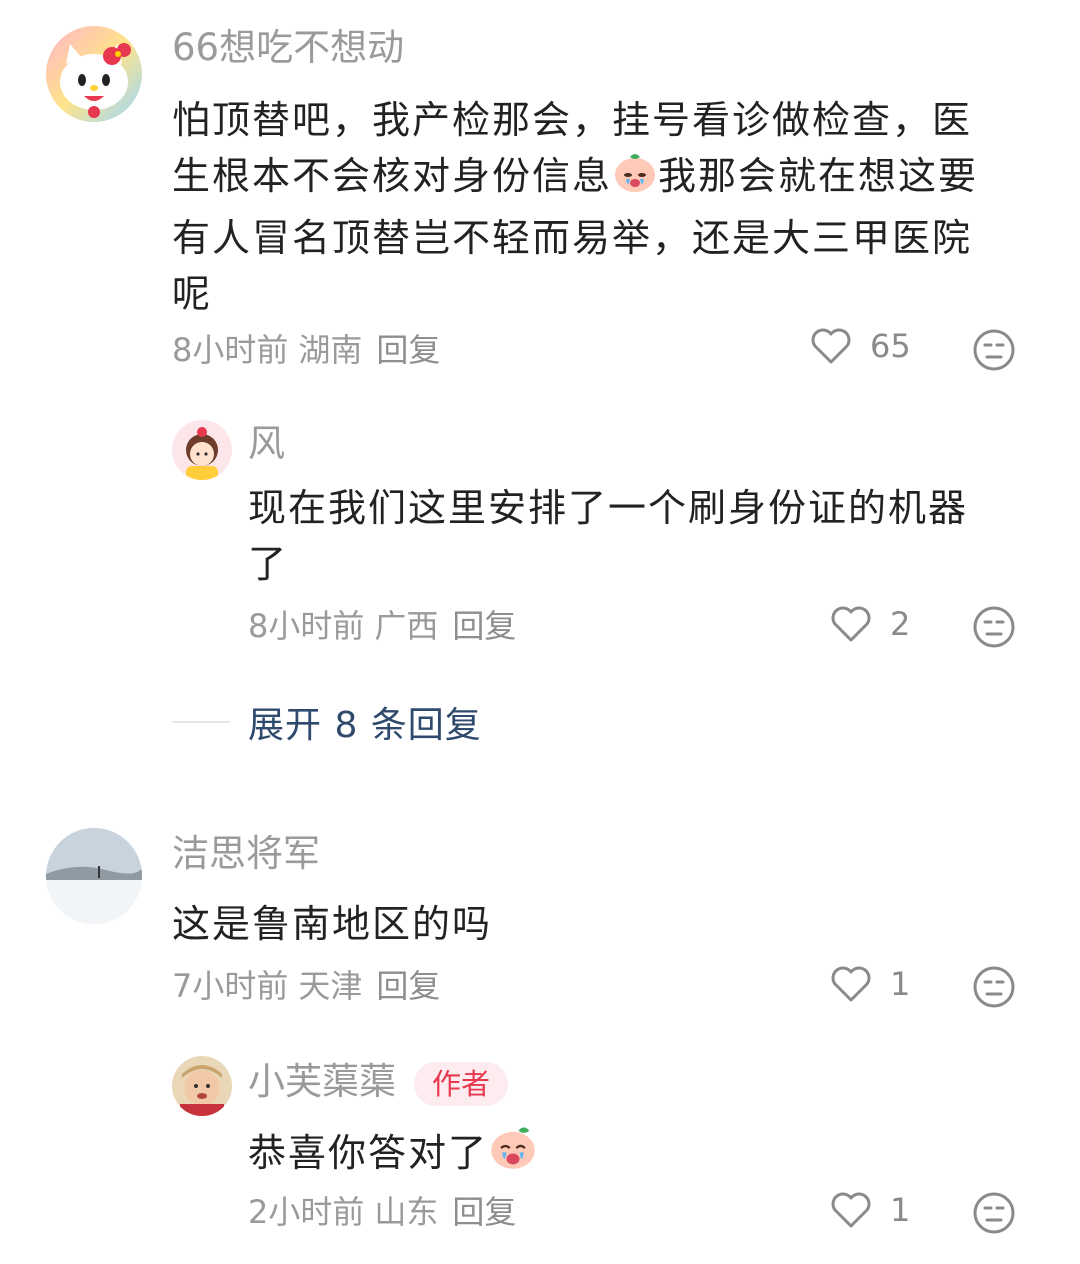 This screenshot has width=1080, height=1264. What do you see at coordinates (246, 854) in the screenshot?
I see `comment-author-name: 洁思将军` at bounding box center [246, 854].